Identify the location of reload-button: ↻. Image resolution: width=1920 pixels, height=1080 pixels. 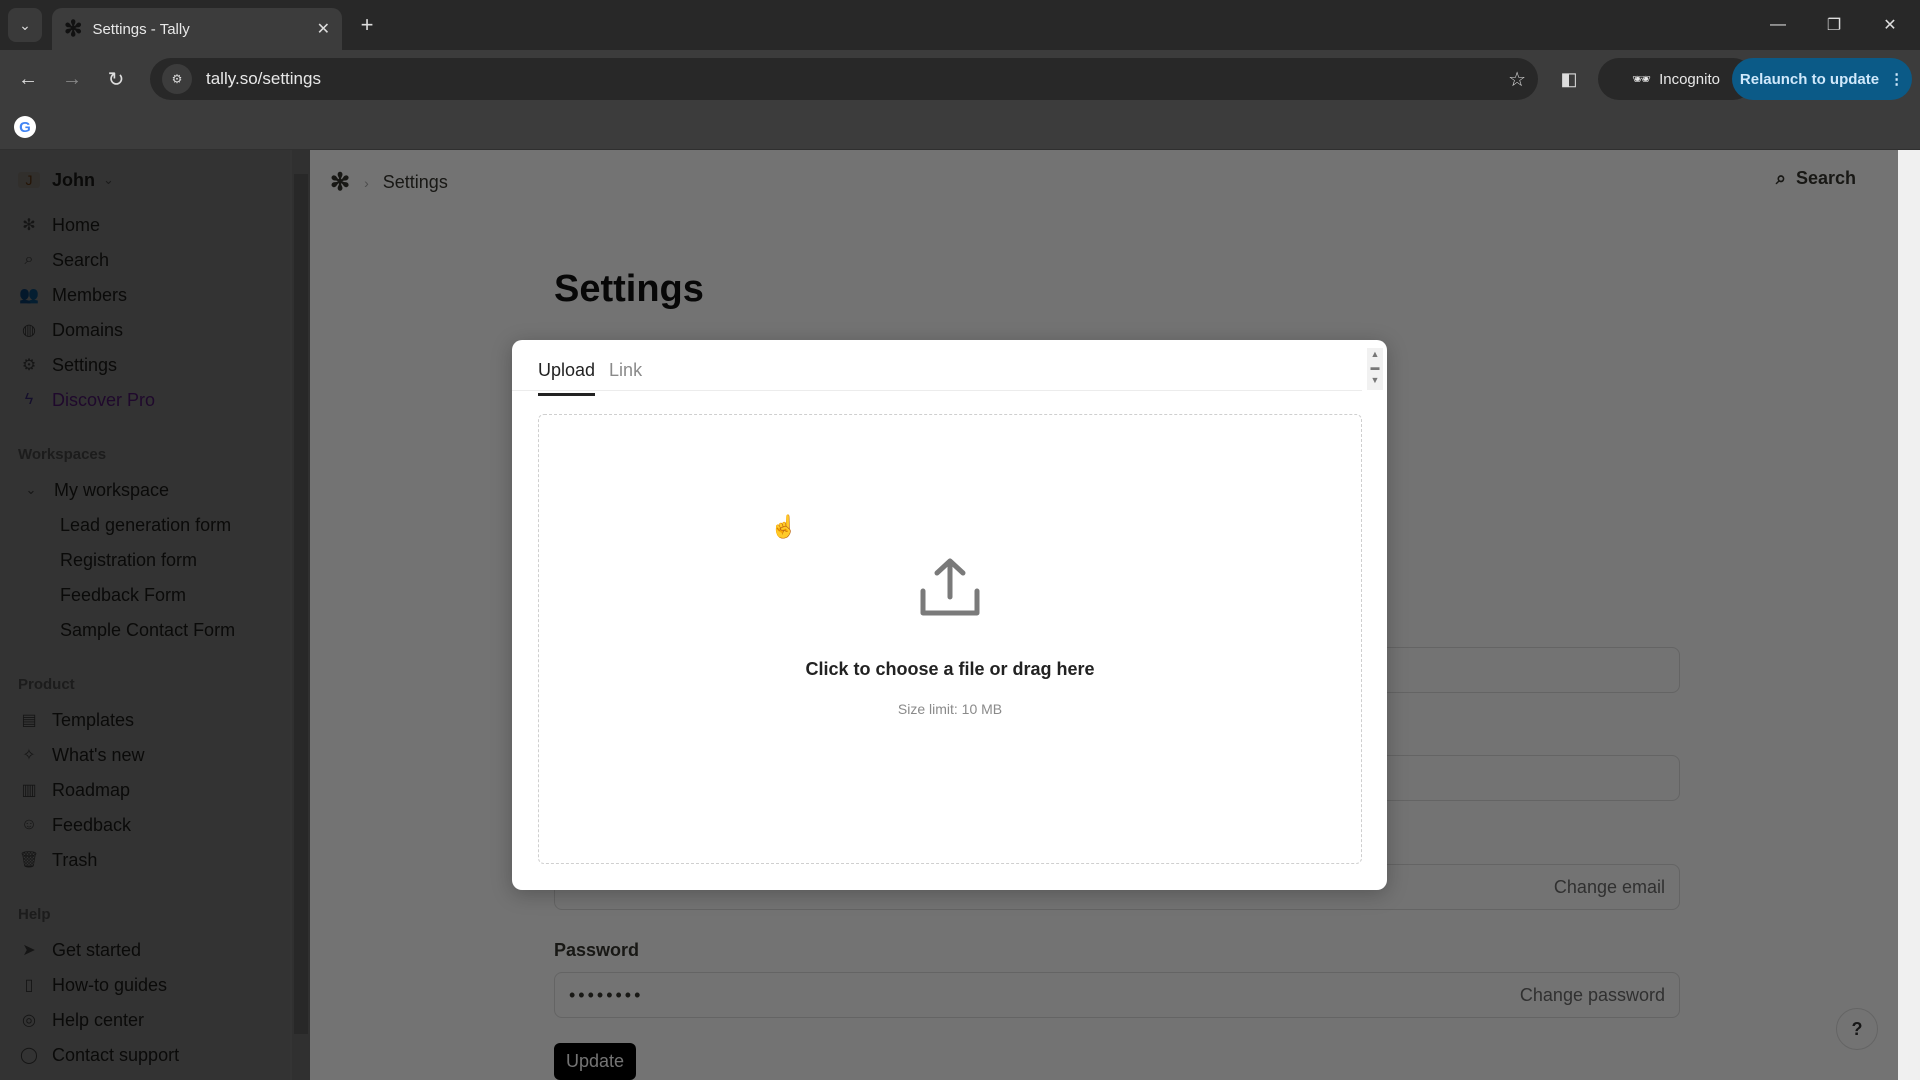
(116, 79).